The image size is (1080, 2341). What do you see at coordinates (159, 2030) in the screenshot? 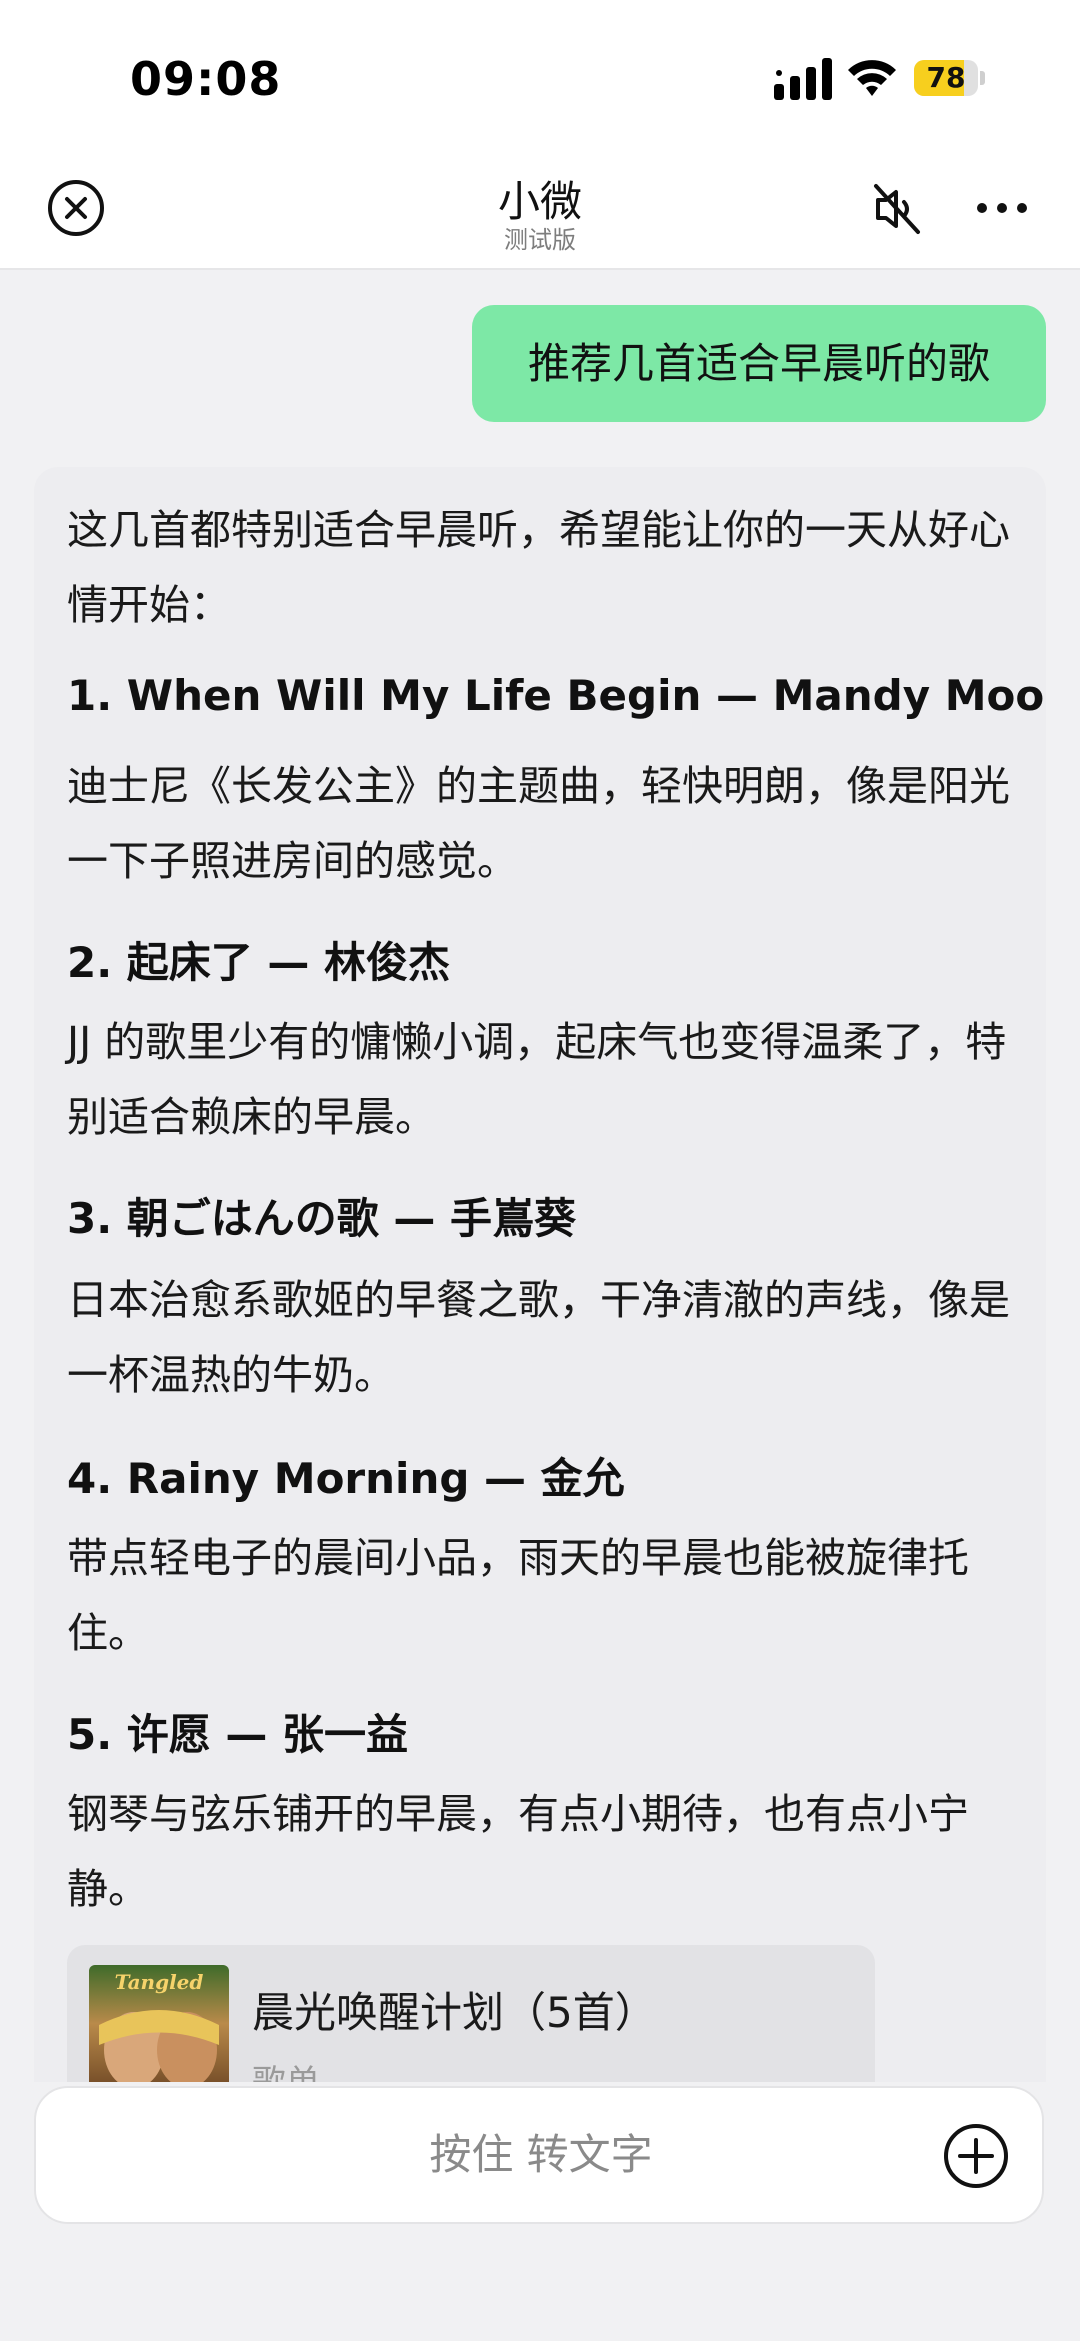
I see `playlist-cover-image: Tangled` at bounding box center [159, 2030].